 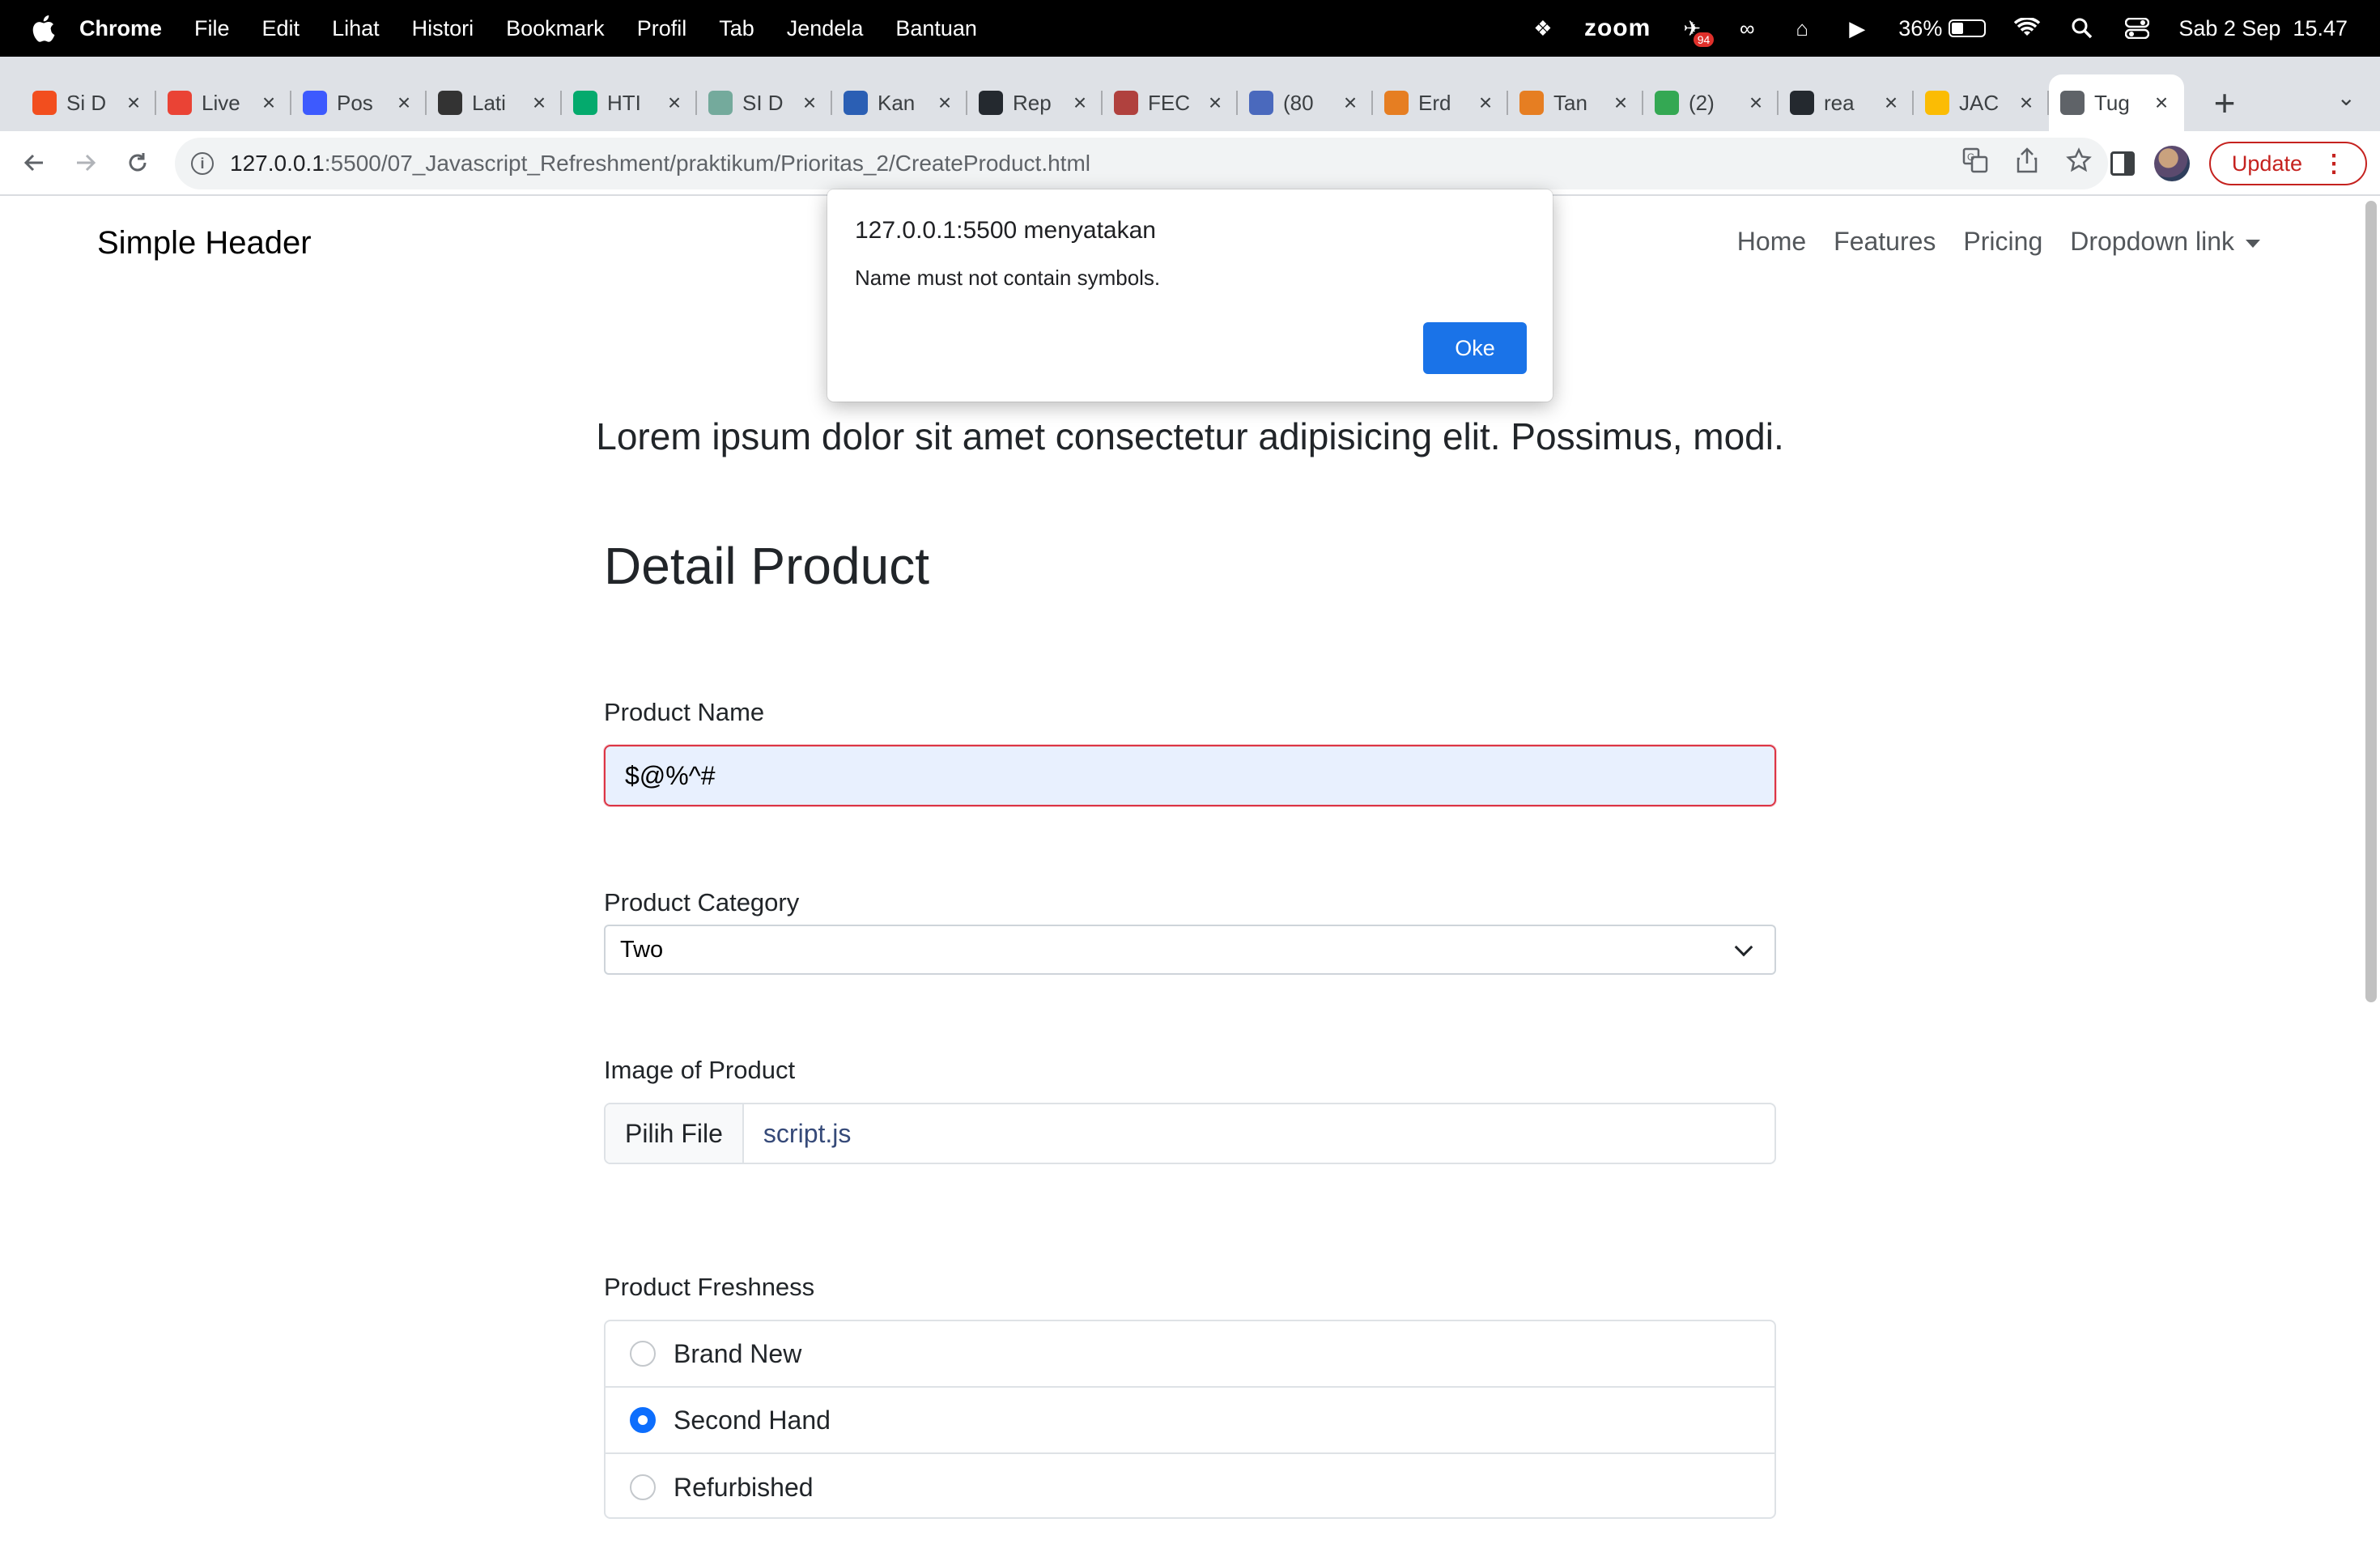 I want to click on product-freshness-label: Product Freshness, so click(x=709, y=1287).